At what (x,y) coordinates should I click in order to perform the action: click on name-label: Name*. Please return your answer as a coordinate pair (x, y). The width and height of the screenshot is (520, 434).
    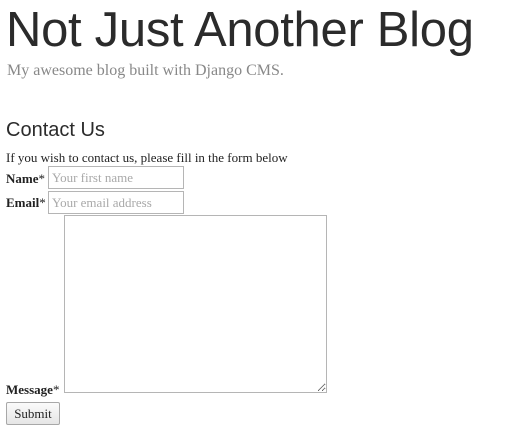
    Looking at the image, I should click on (25, 179).